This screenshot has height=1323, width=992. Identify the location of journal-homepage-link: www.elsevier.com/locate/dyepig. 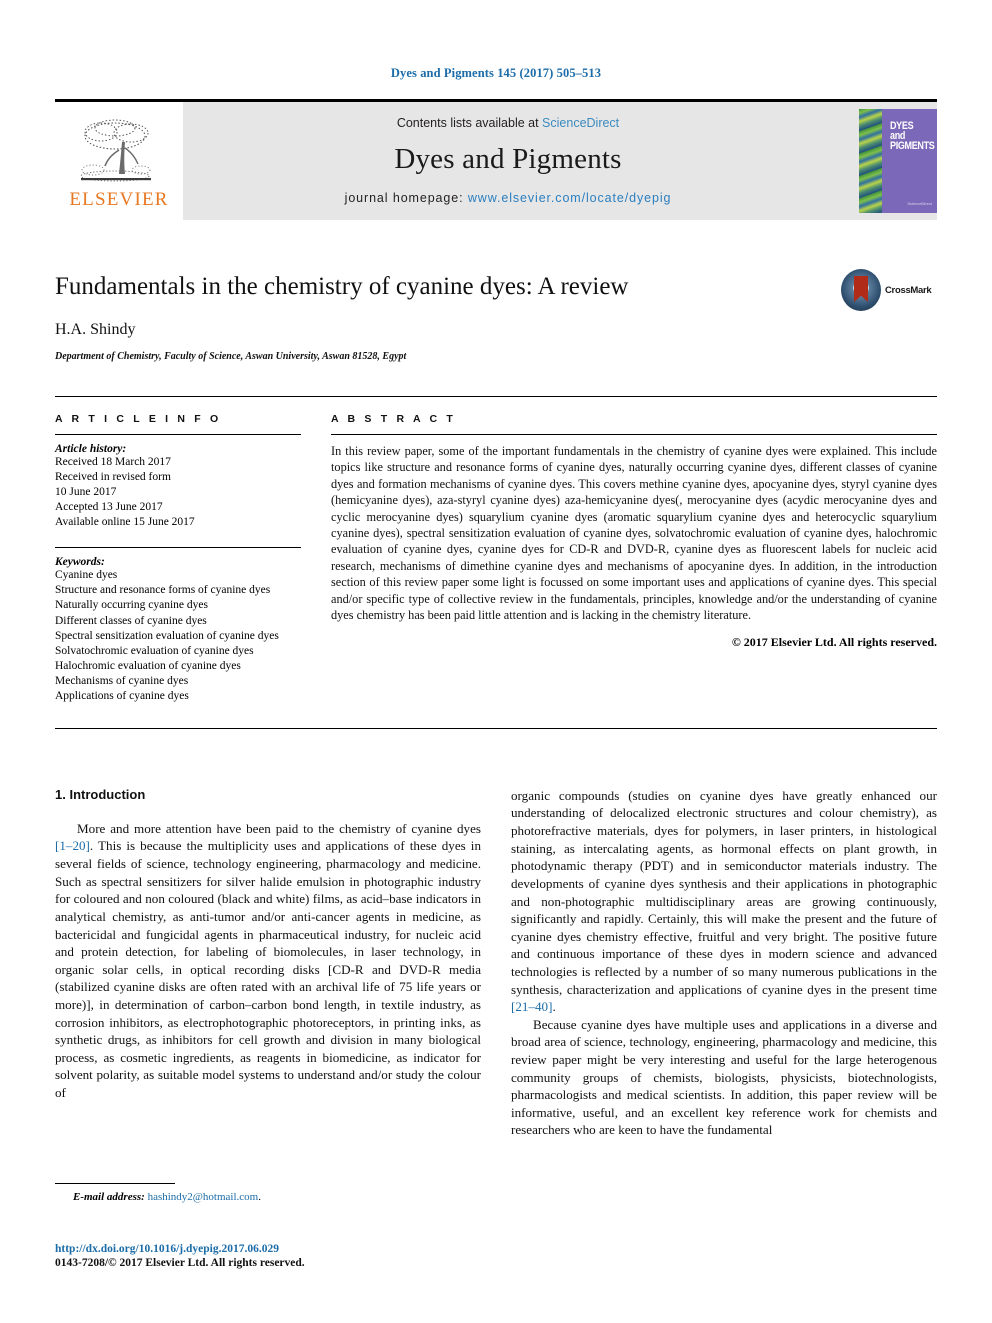
(569, 198).